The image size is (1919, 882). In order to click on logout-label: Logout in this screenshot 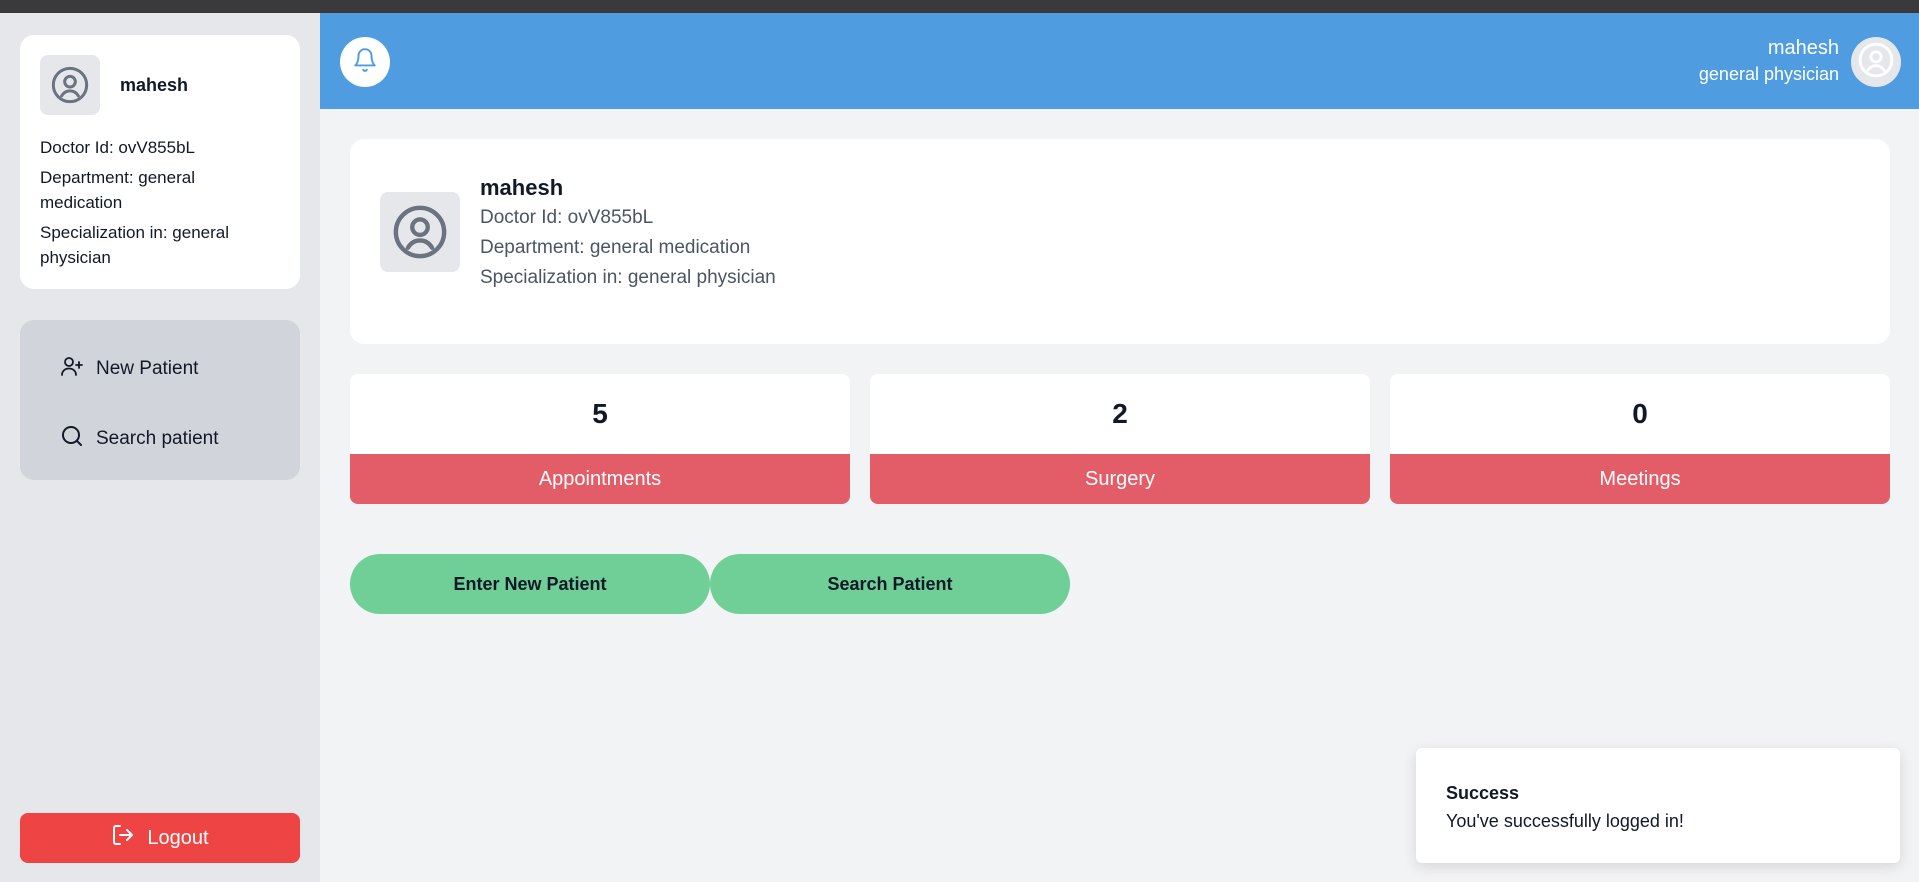, I will do `click(178, 837)`.